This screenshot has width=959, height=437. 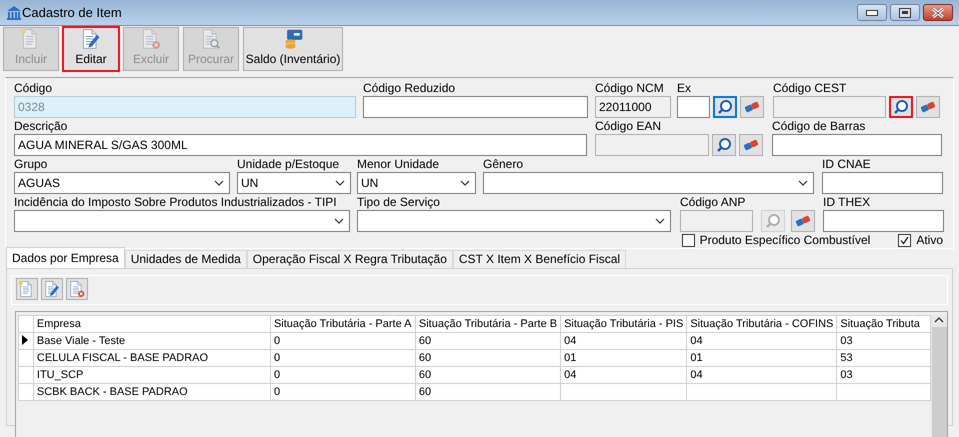 What do you see at coordinates (41, 126) in the screenshot?
I see `field-label: Descrição` at bounding box center [41, 126].